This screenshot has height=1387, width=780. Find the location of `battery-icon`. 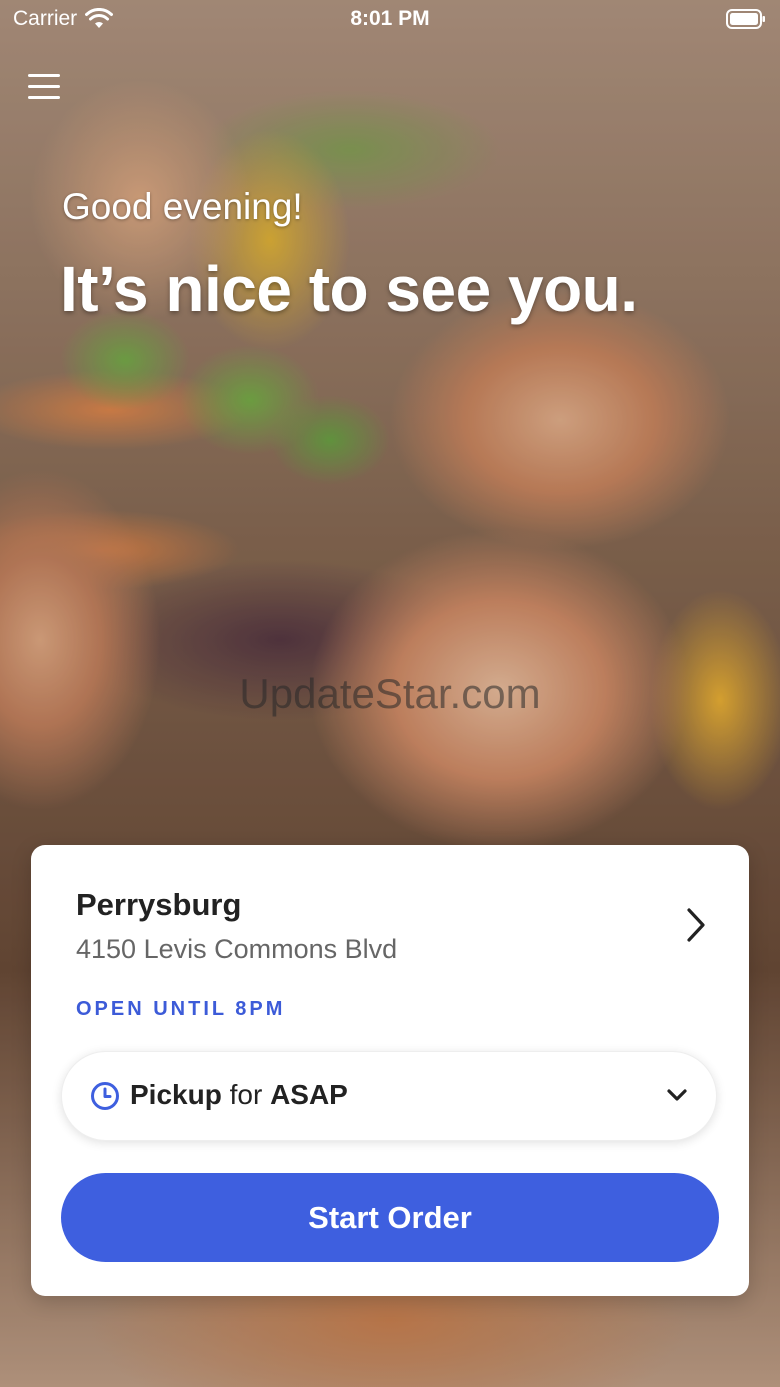

battery-icon is located at coordinates (745, 19).